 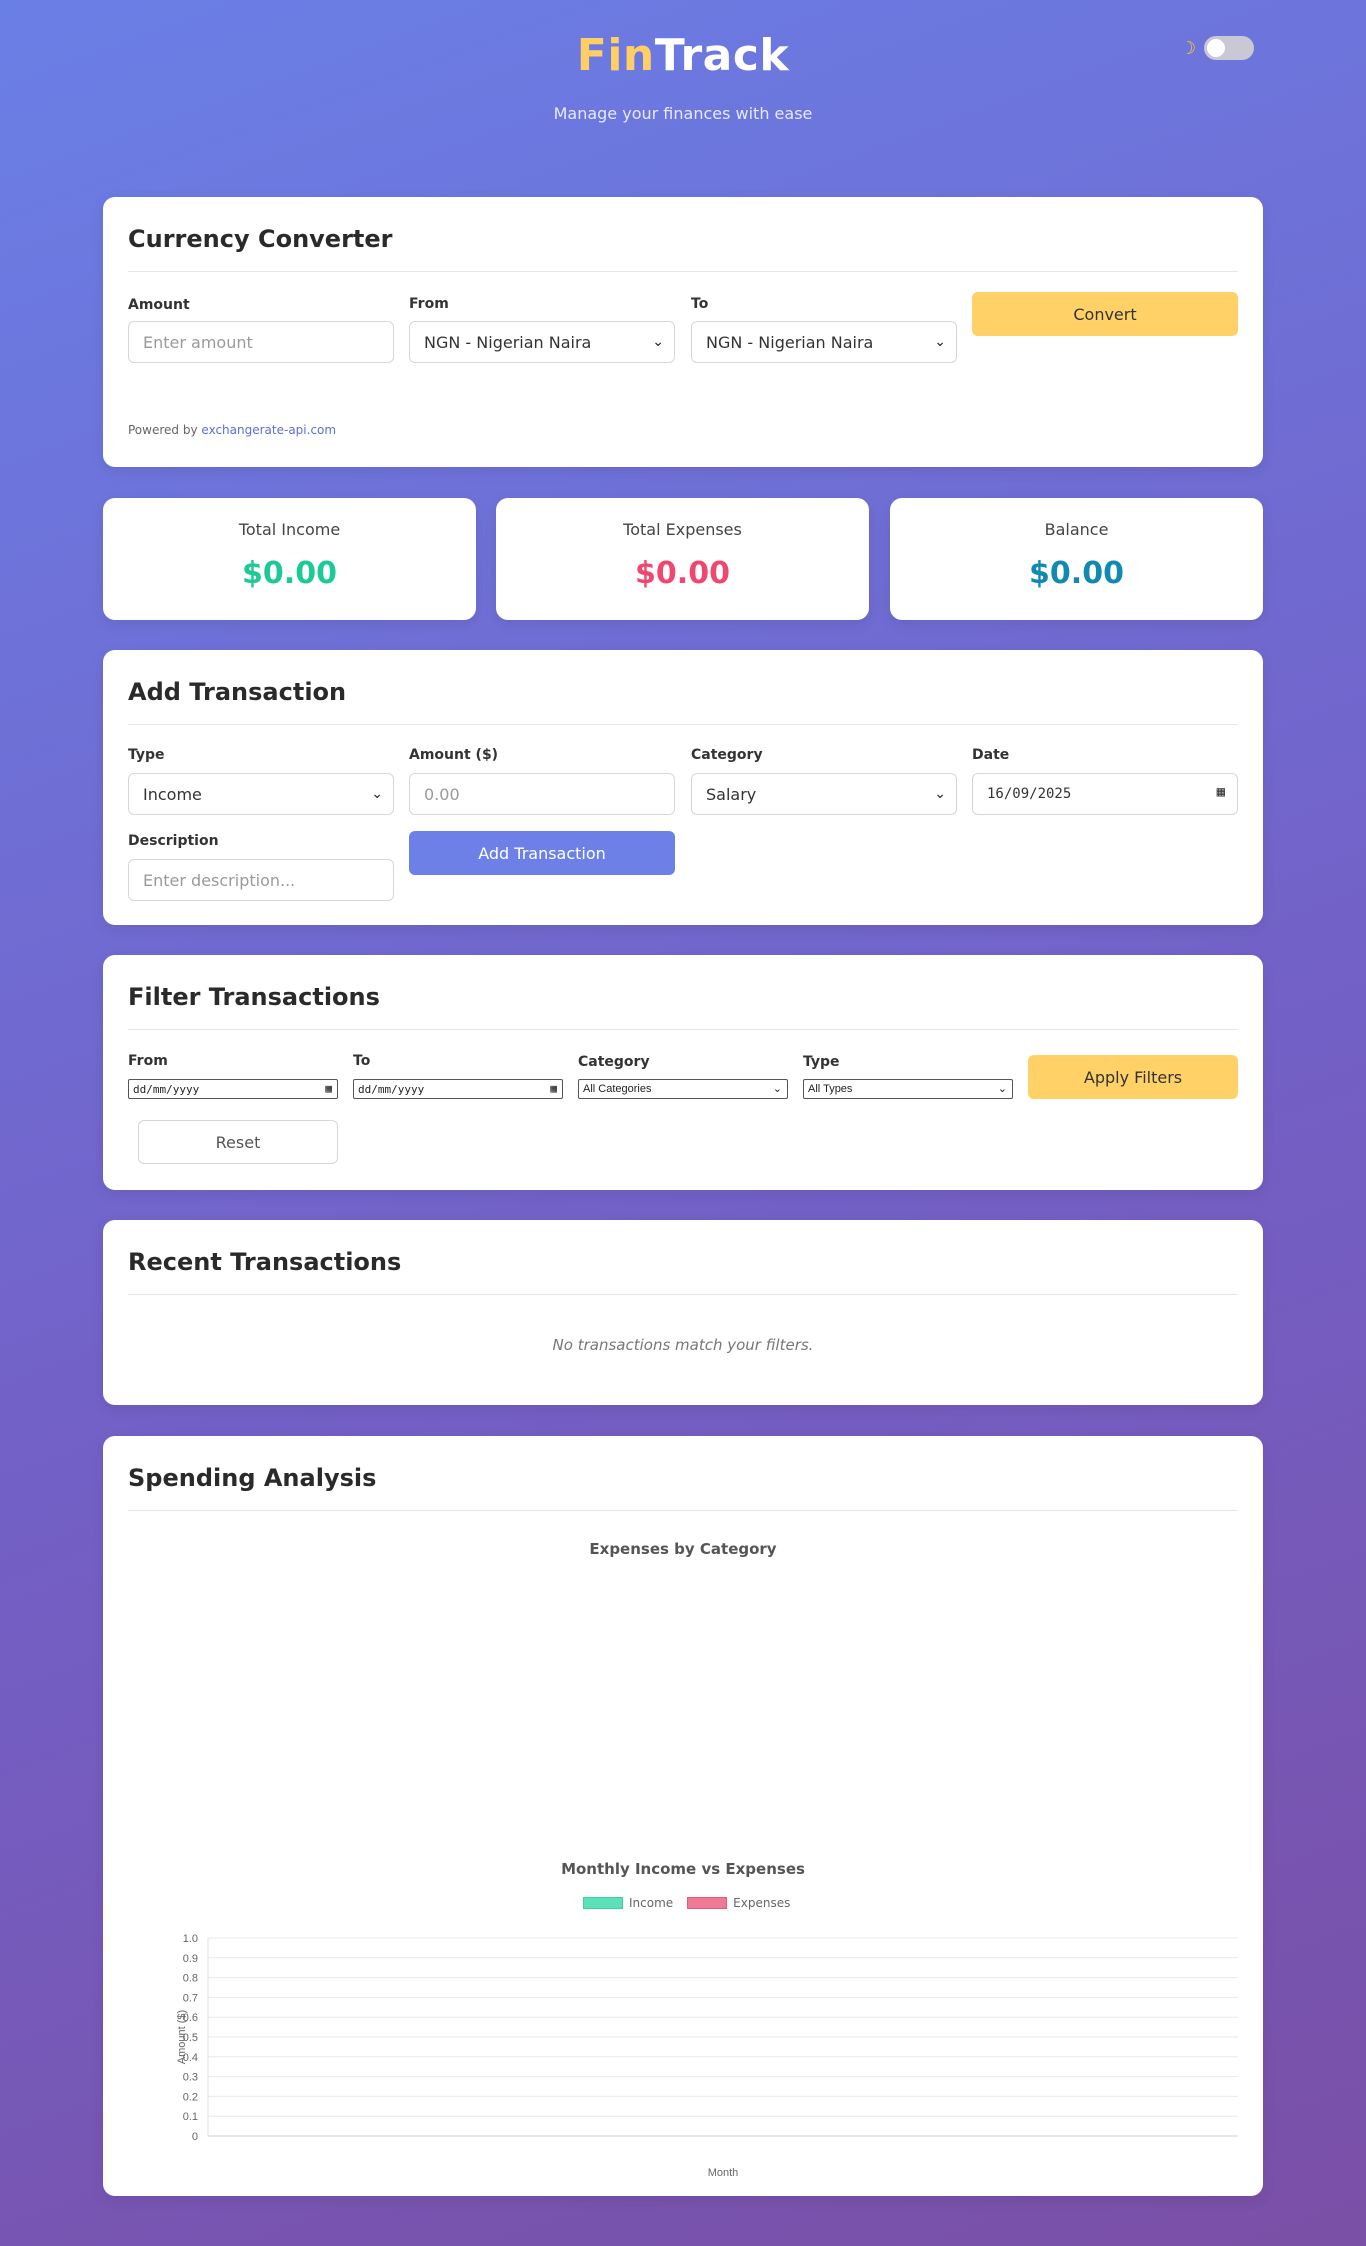 I want to click on brand-name-part1: Fin, so click(x=615, y=55).